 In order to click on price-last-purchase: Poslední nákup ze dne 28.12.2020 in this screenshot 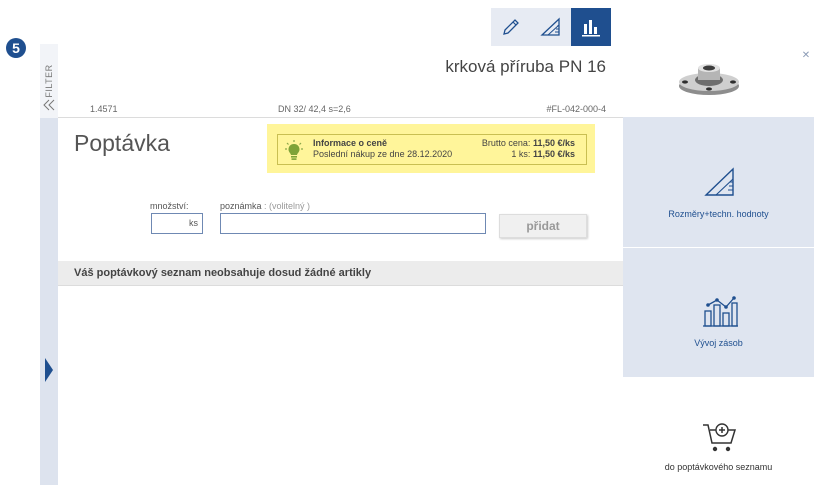, I will do `click(383, 154)`.